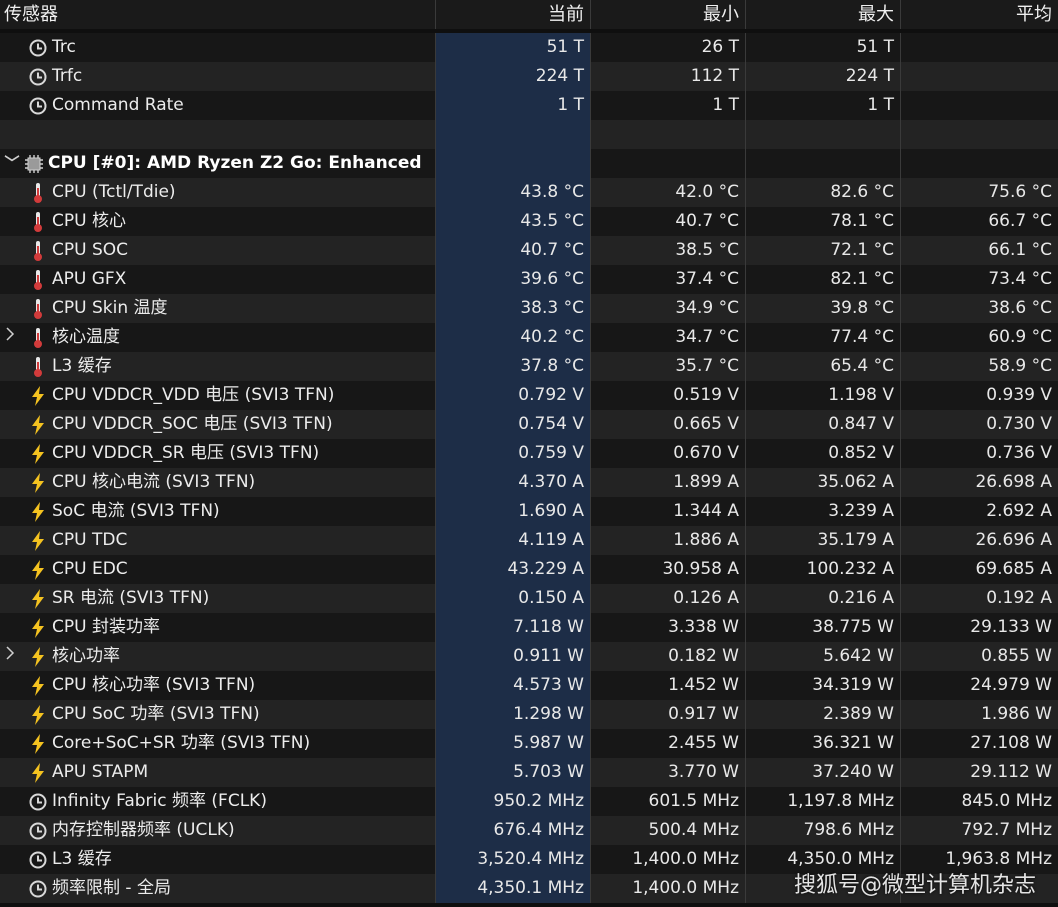 Image resolution: width=1058 pixels, height=907 pixels. Describe the element at coordinates (668, 250) in the screenshot. I see `min-value: 38.5 °C` at that location.